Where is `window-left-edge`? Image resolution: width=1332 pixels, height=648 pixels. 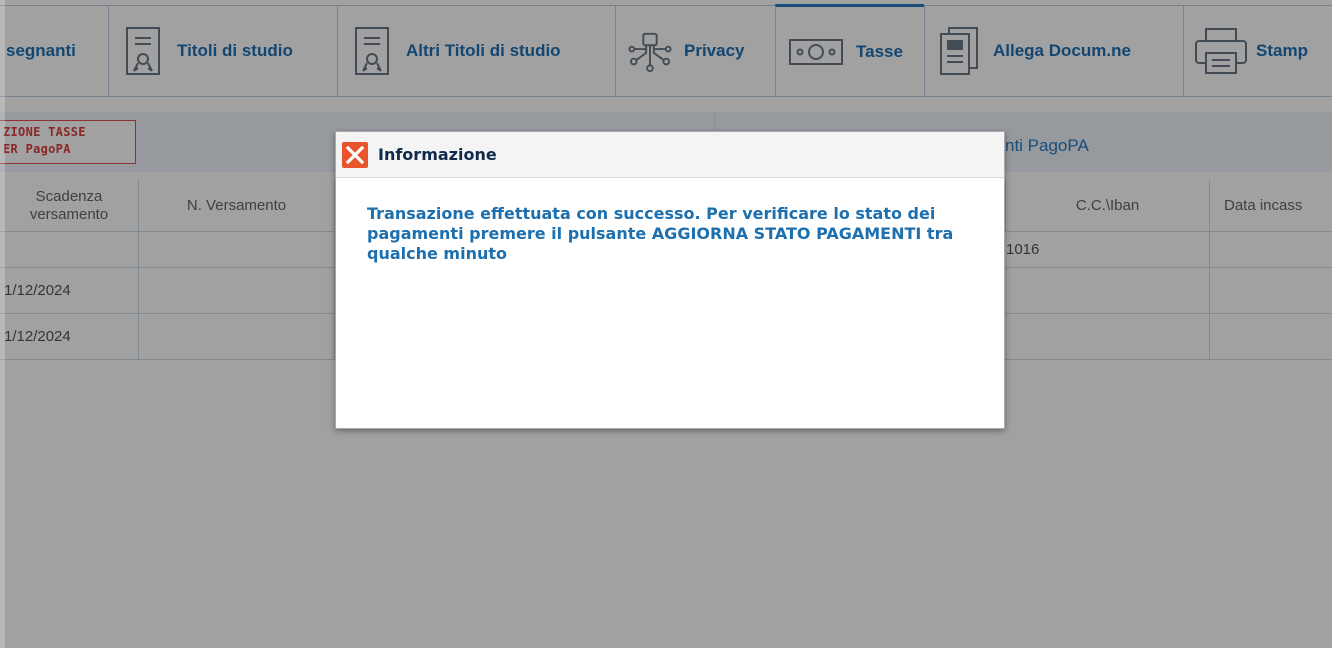 window-left-edge is located at coordinates (2, 324).